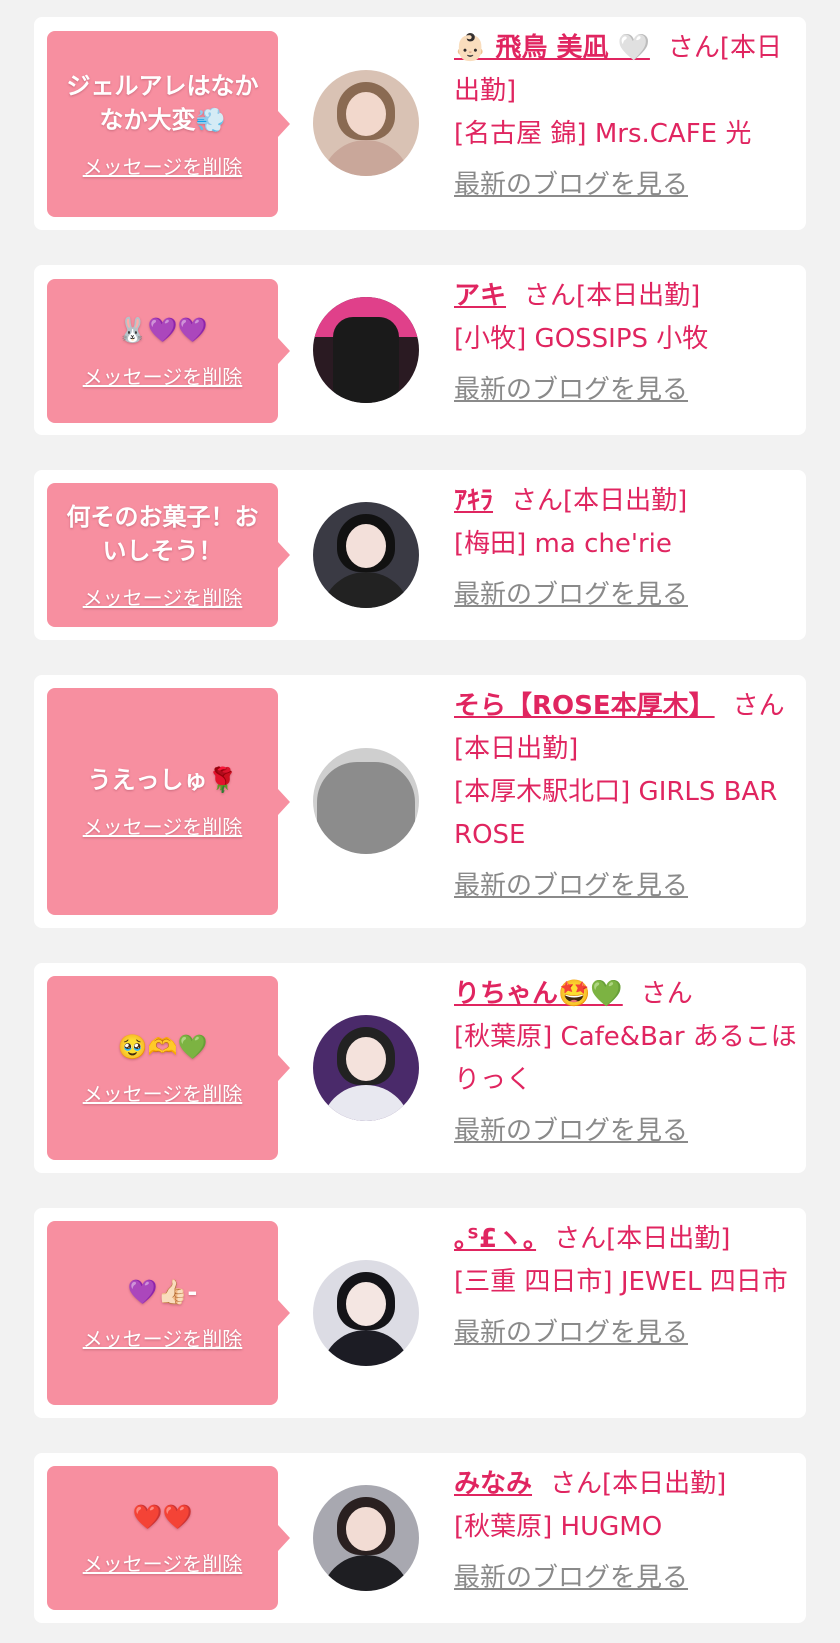  Describe the element at coordinates (621, 1282) in the screenshot. I see `shop-name: [三重 四日市] JEWEL 四日市` at that location.